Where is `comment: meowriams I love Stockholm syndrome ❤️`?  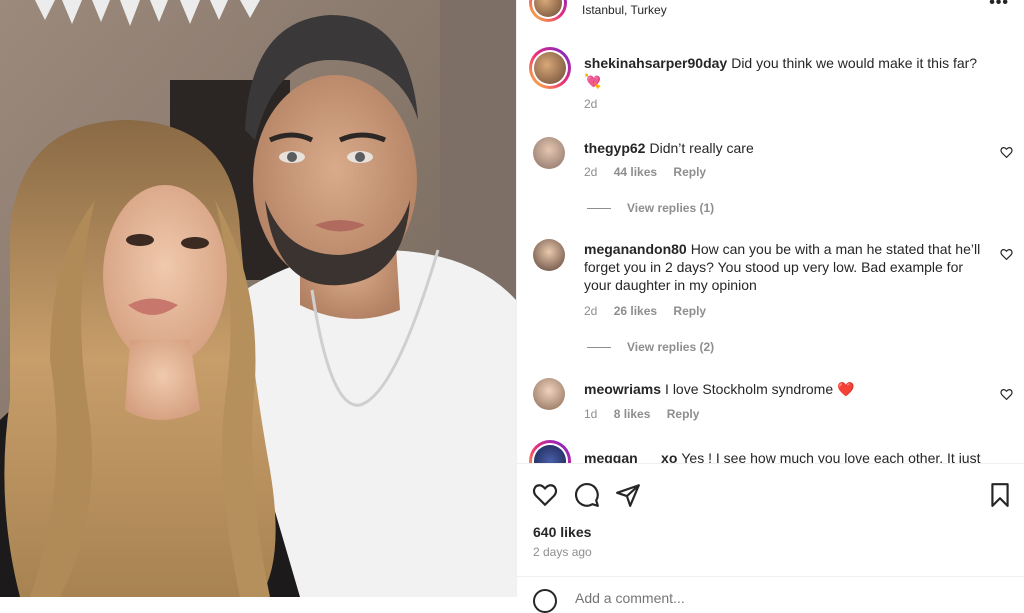 comment: meowriams I love Stockholm syndrome ❤️ is located at coordinates (784, 389).